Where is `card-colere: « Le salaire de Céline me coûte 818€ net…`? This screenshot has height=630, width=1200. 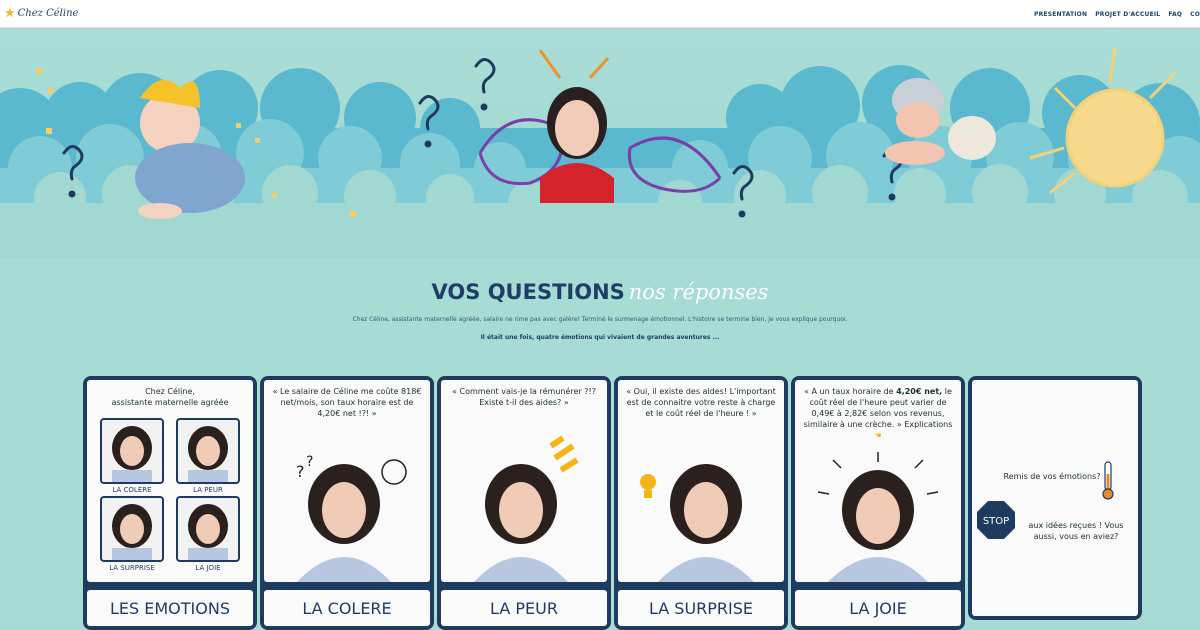 card-colere: « Le salaire de Céline me coûte 818€ net… is located at coordinates (347, 503).